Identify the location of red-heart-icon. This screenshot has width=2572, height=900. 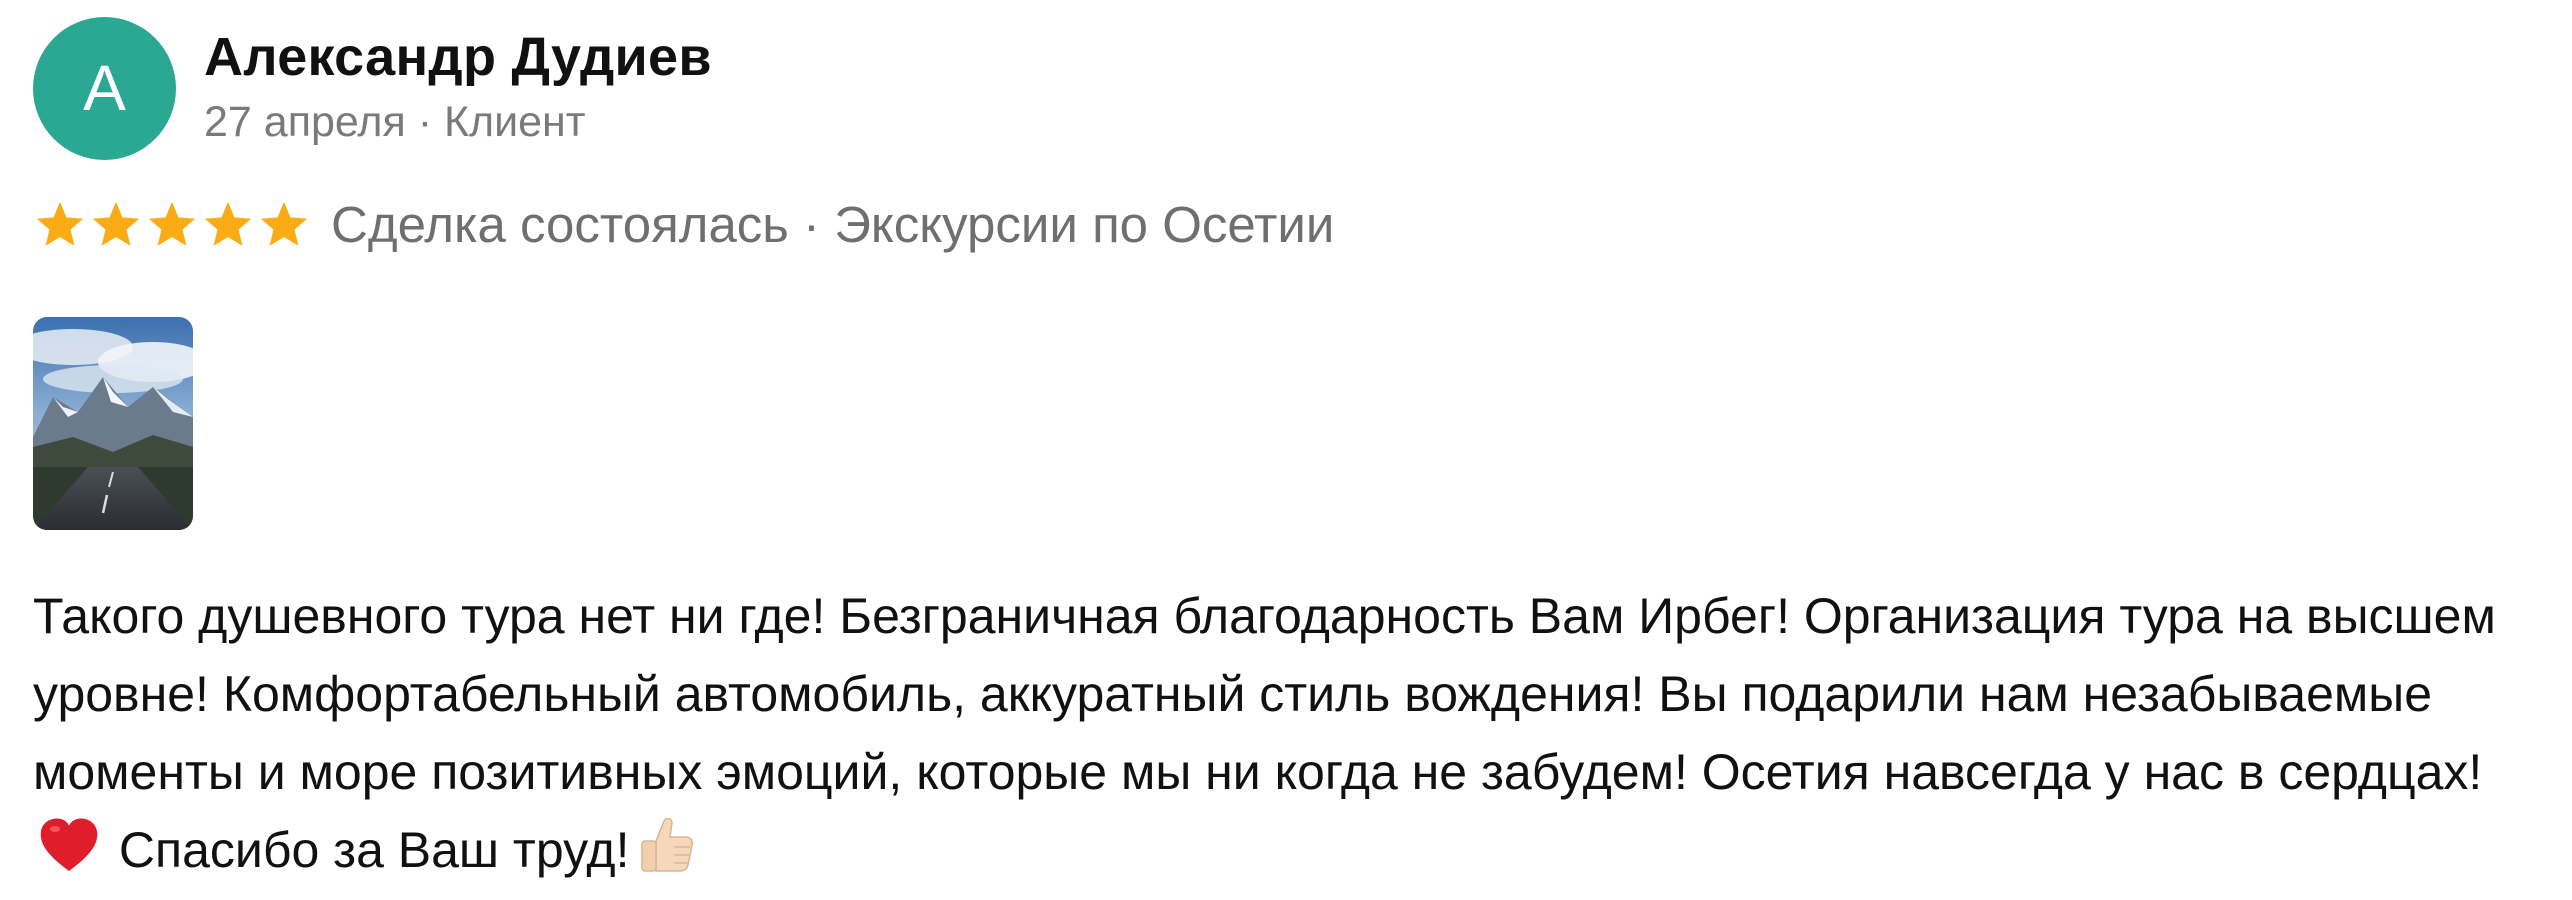
(69, 845).